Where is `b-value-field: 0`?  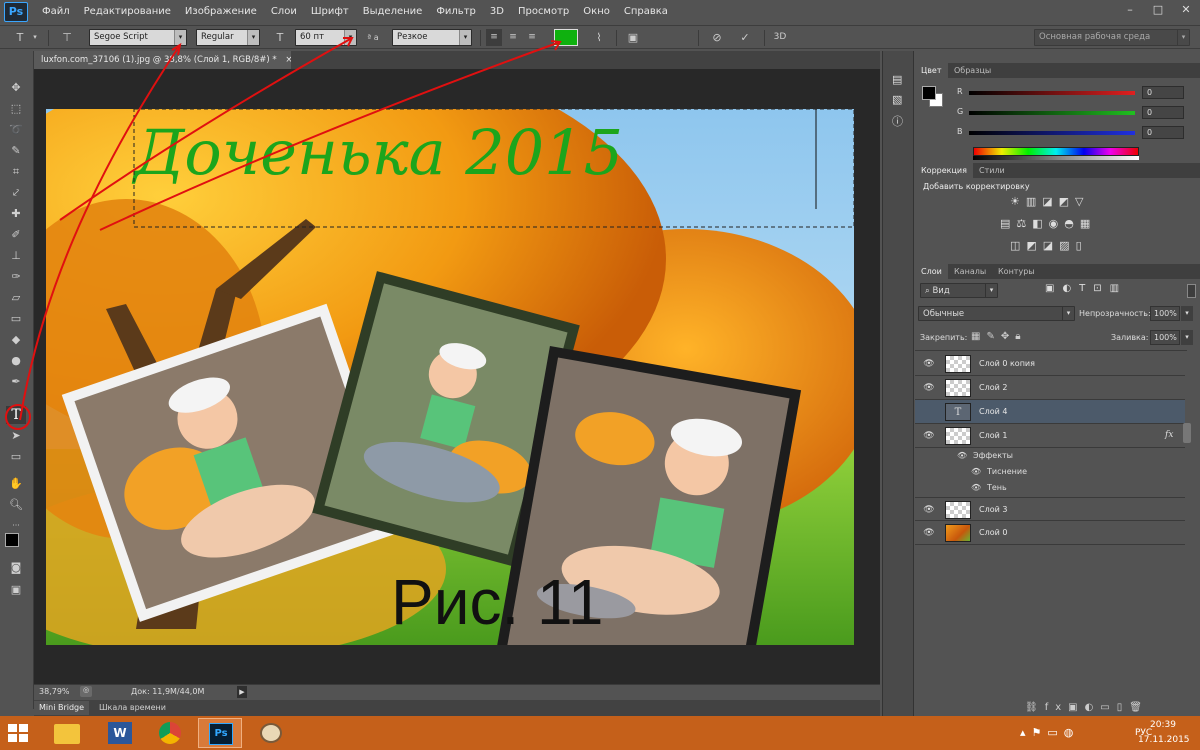
b-value-field: 0 is located at coordinates (1163, 132).